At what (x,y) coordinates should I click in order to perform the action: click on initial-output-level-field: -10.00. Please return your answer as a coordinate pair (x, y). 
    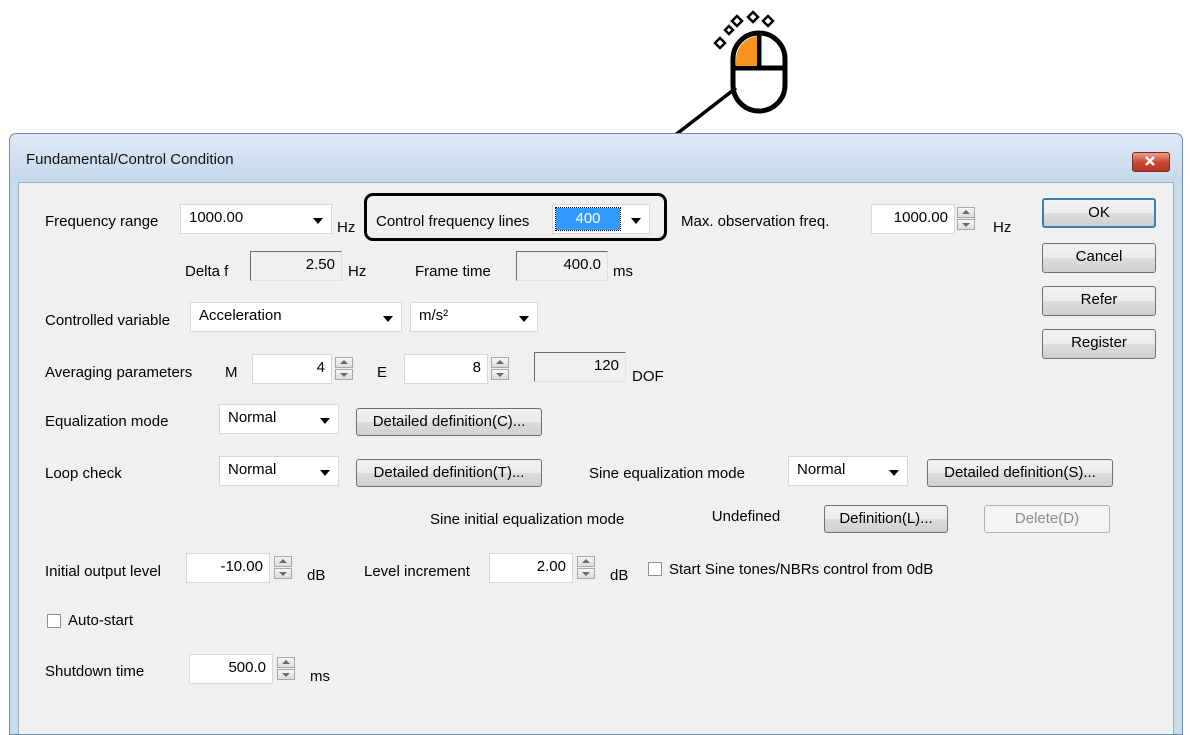
    Looking at the image, I should click on (228, 568).